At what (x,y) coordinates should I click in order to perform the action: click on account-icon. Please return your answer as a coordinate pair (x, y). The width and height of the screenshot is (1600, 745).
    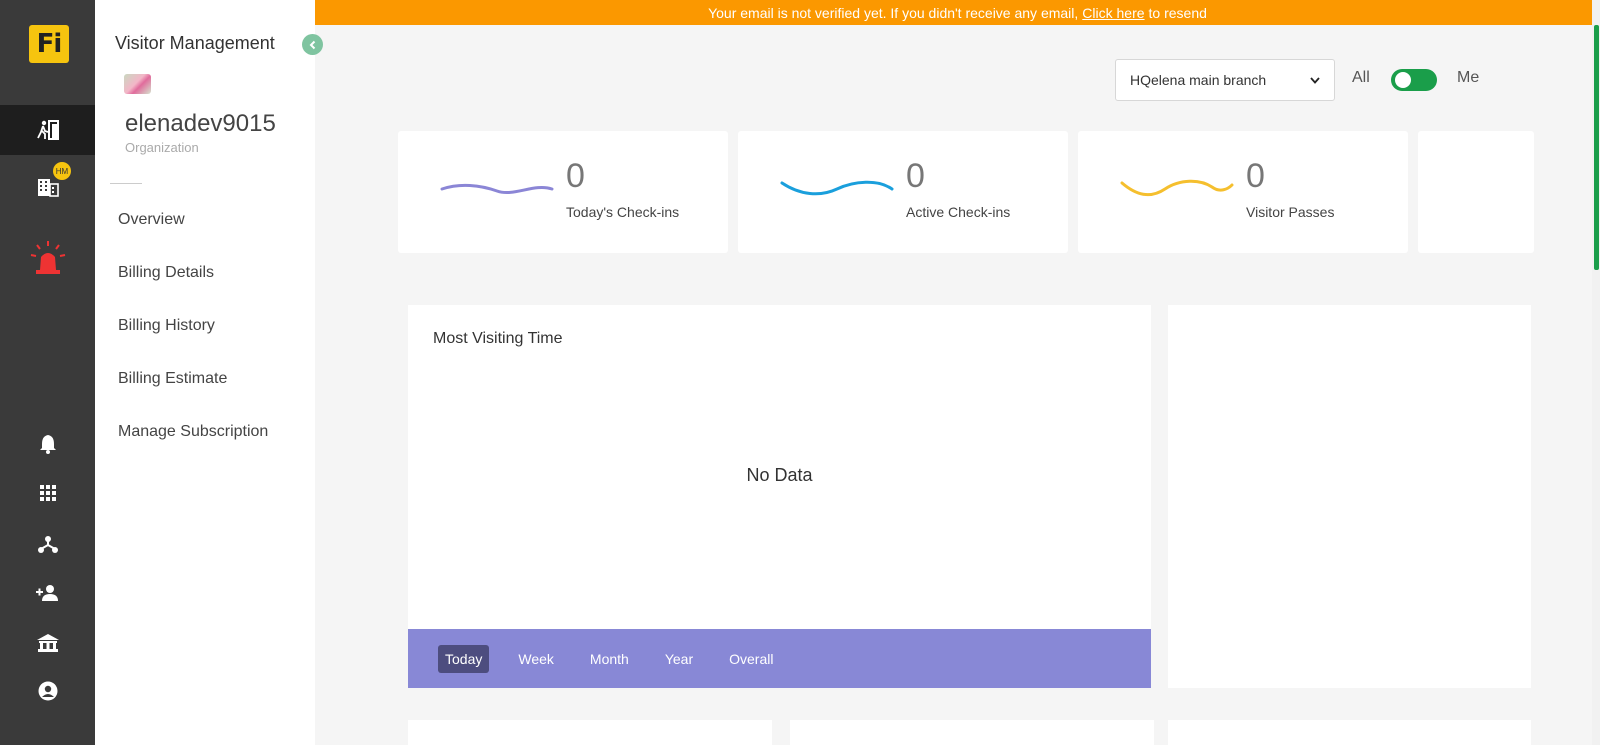
    Looking at the image, I should click on (47, 691).